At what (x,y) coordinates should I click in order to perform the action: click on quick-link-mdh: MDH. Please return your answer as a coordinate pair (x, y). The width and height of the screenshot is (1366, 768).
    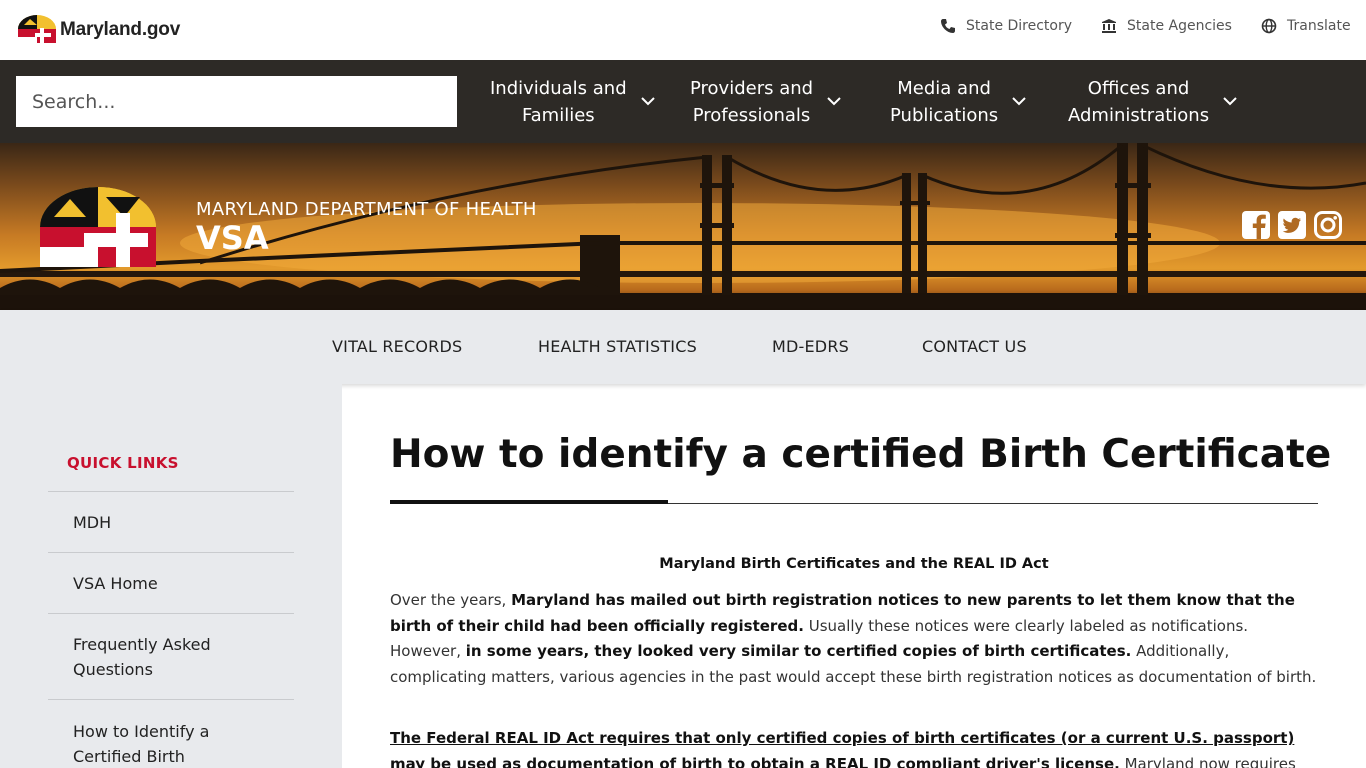
    Looking at the image, I should click on (92, 522).